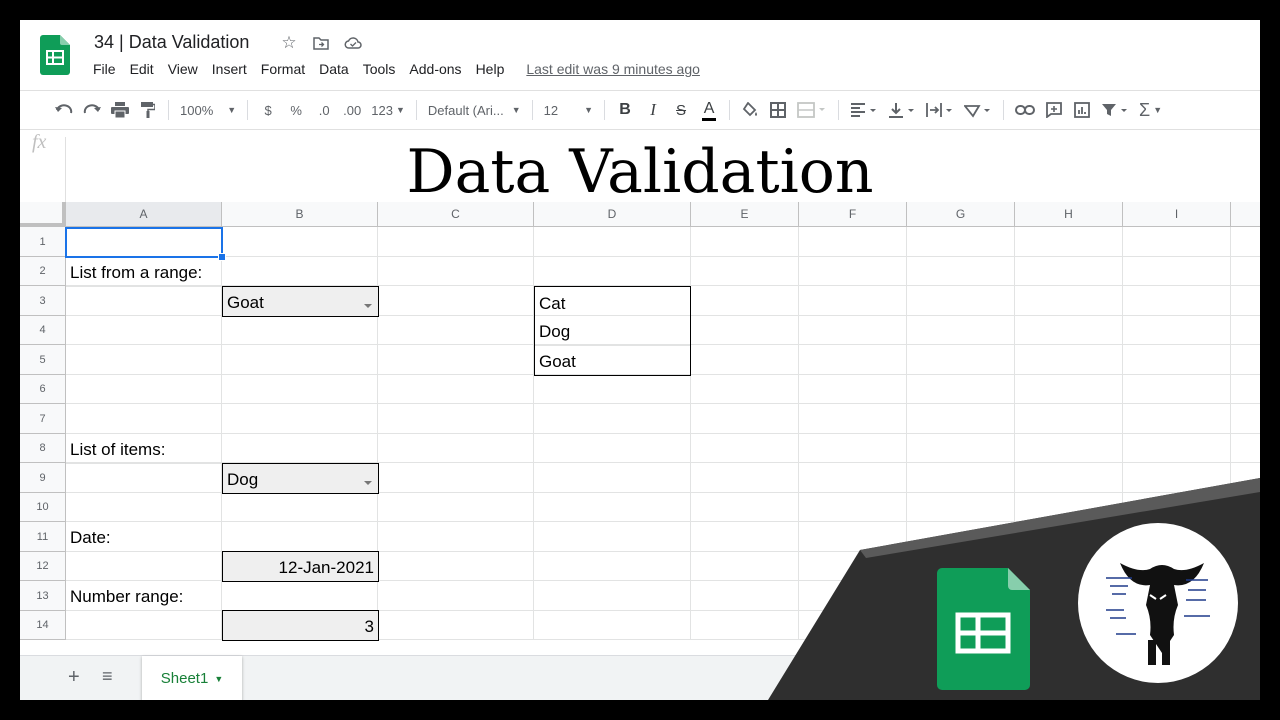 This screenshot has height=720, width=1280. Describe the element at coordinates (709, 110) in the screenshot. I see `text-color-button: A` at that location.